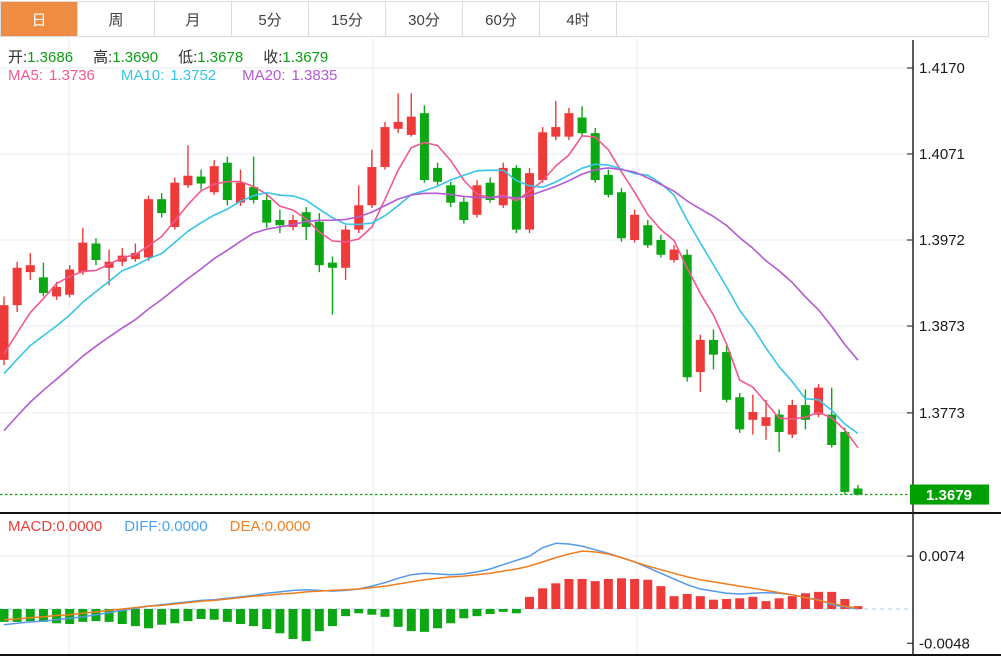 This screenshot has width=1001, height=657. Describe the element at coordinates (942, 240) in the screenshot. I see `price-tick-label: 1.3972` at that location.